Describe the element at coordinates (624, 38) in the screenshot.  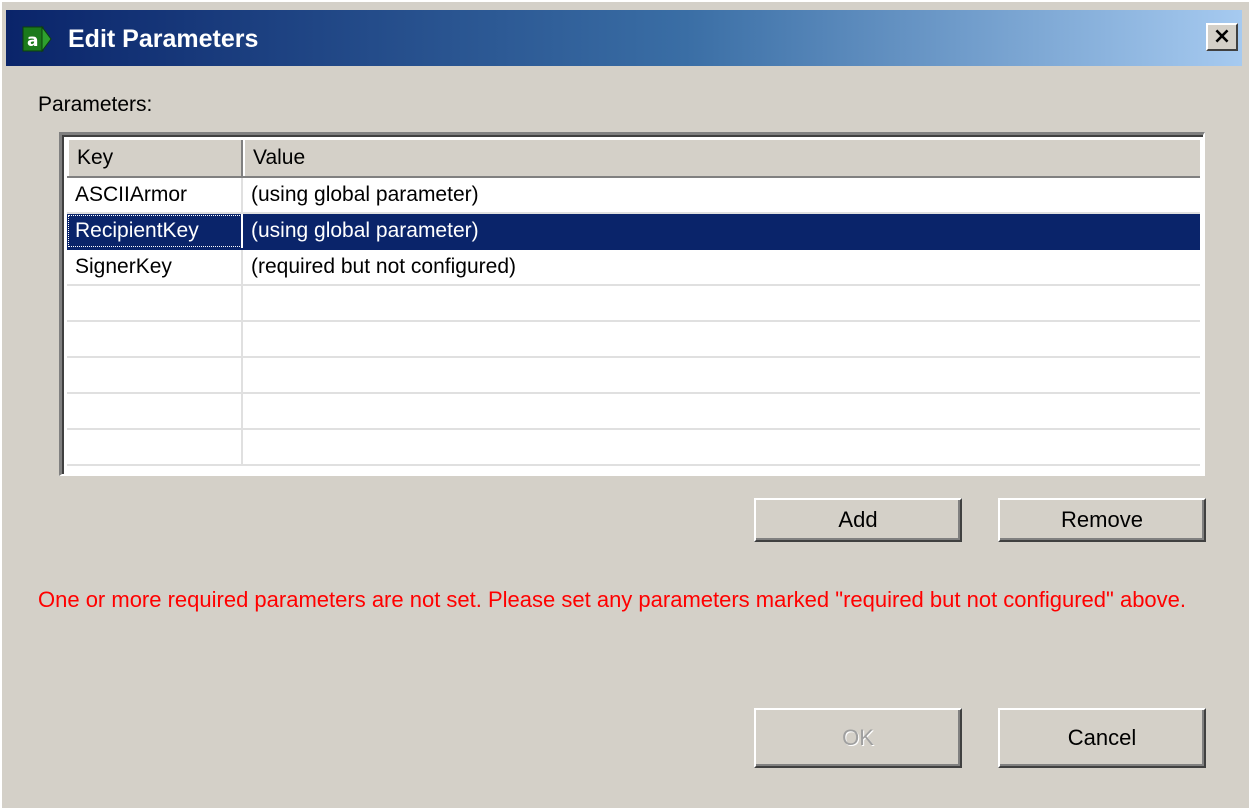
I see `title-bar: a Edit Parameters ×` at that location.